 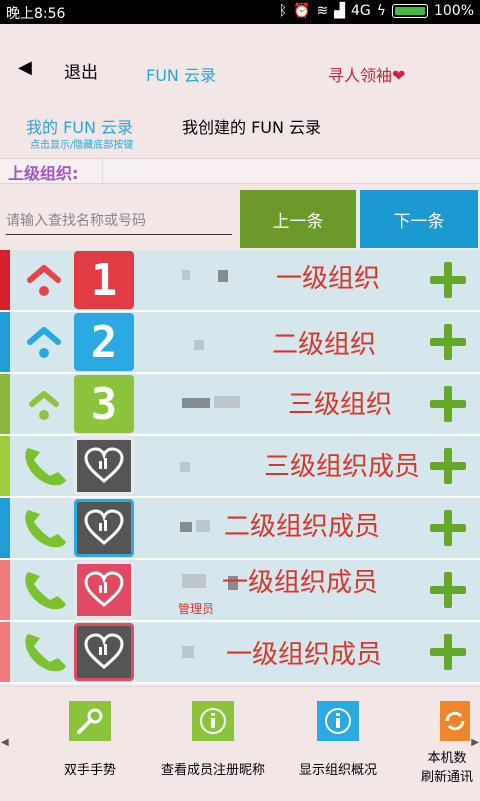 I want to click on charging-icon: ϟ, so click(x=381, y=11).